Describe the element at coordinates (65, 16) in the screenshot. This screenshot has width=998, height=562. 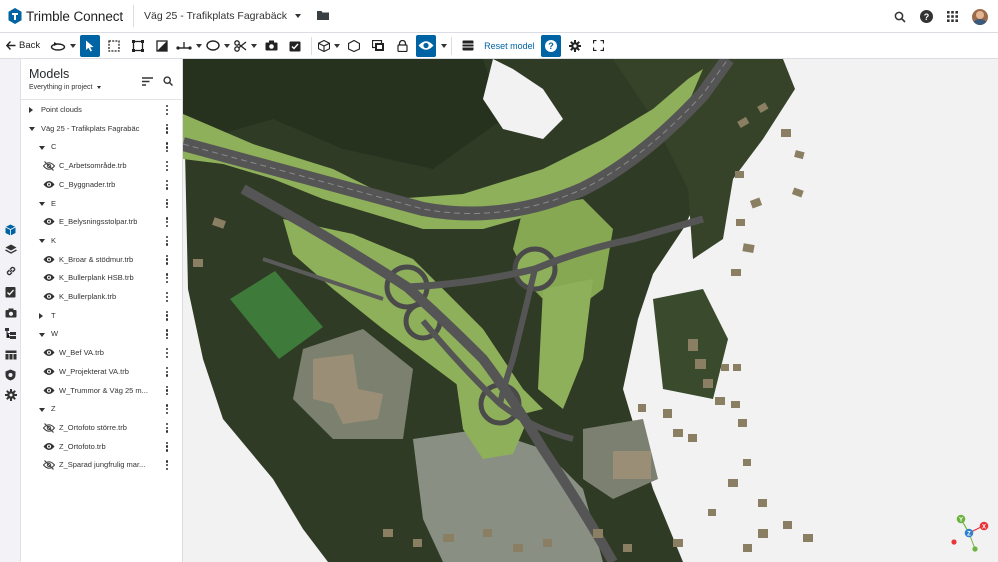
I see `app-logo: Trimble Connect` at that location.